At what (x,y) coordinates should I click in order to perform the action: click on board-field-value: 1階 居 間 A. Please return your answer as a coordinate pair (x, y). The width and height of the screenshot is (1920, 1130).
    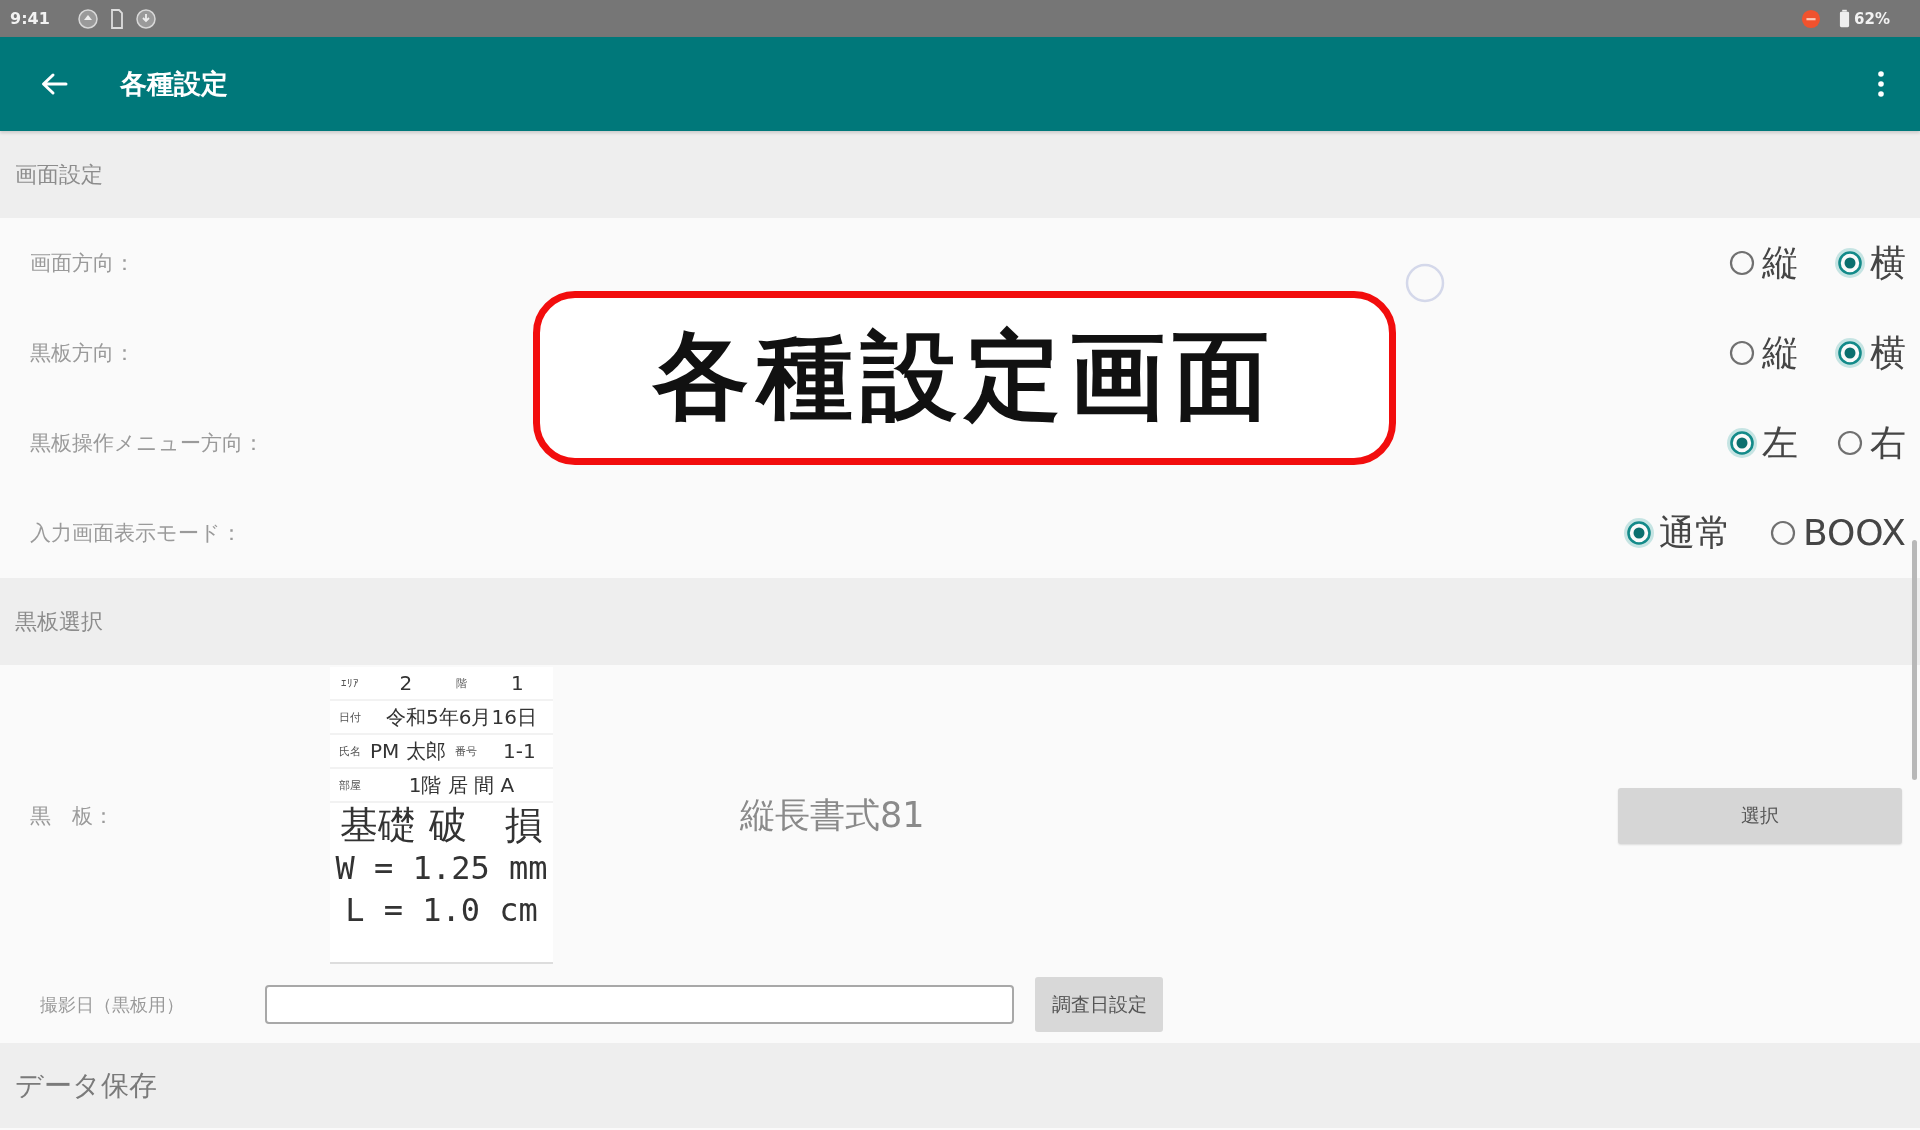
    Looking at the image, I should click on (461, 785).